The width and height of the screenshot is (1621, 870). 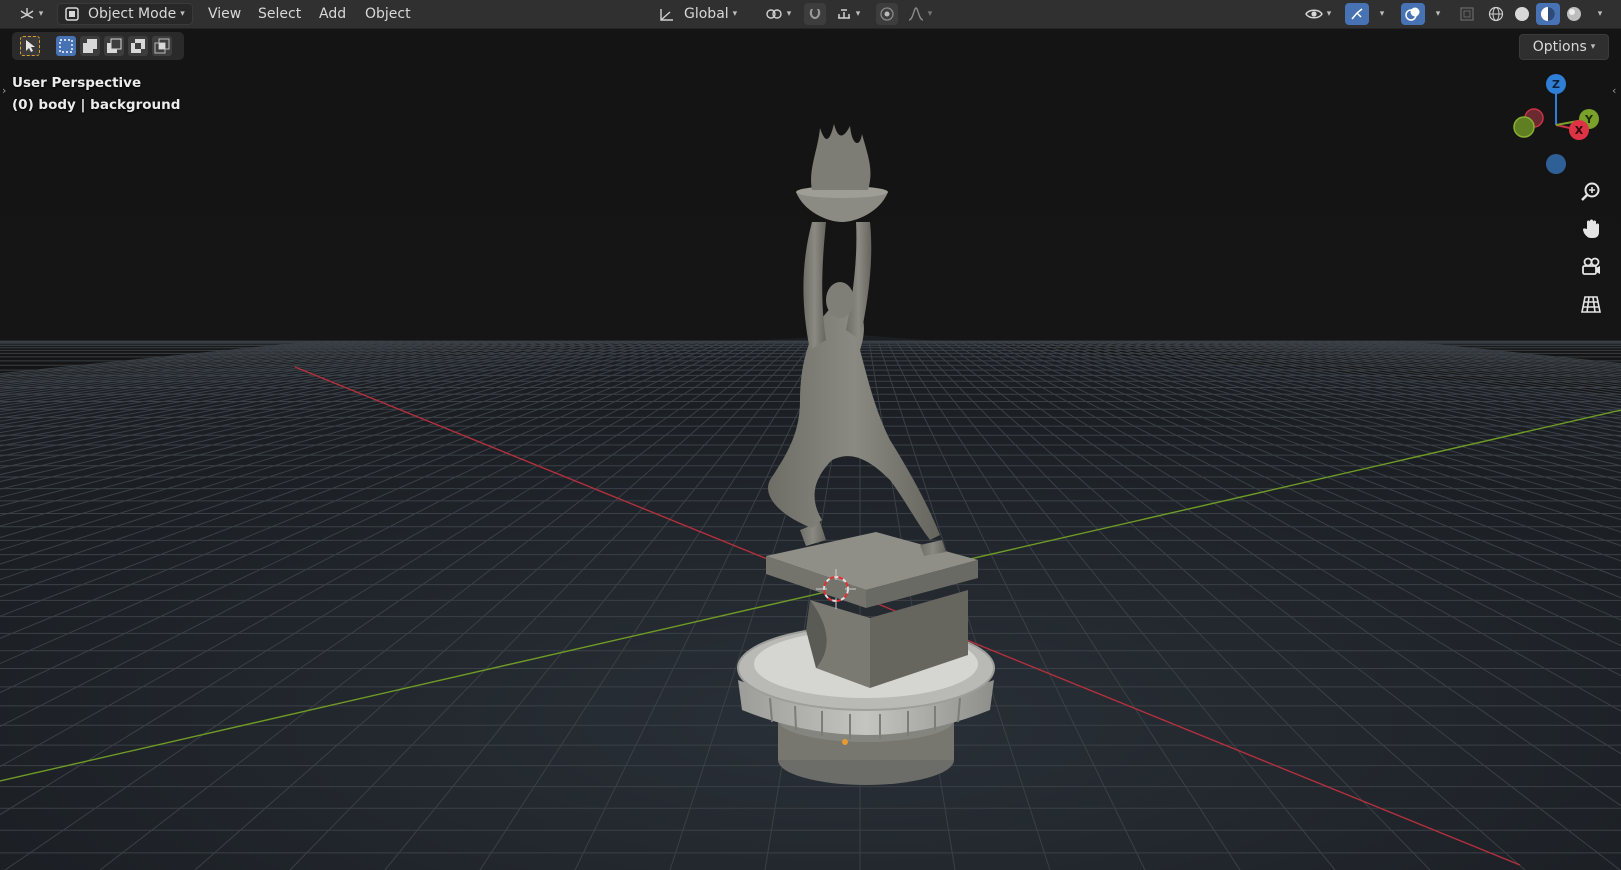 I want to click on camera-view-button, so click(x=1591, y=267).